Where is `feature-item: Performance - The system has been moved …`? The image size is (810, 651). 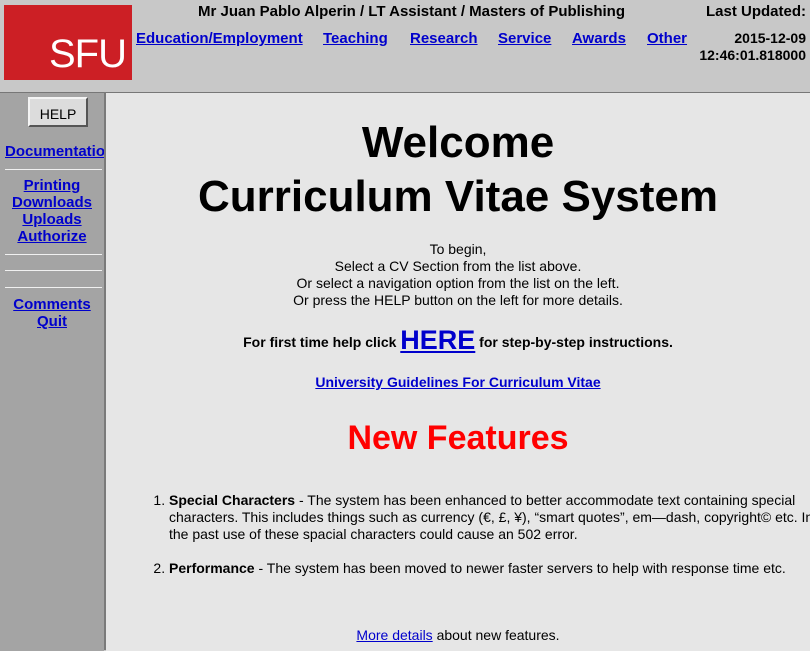
feature-item: Performance - The system has been moved … is located at coordinates (489, 568).